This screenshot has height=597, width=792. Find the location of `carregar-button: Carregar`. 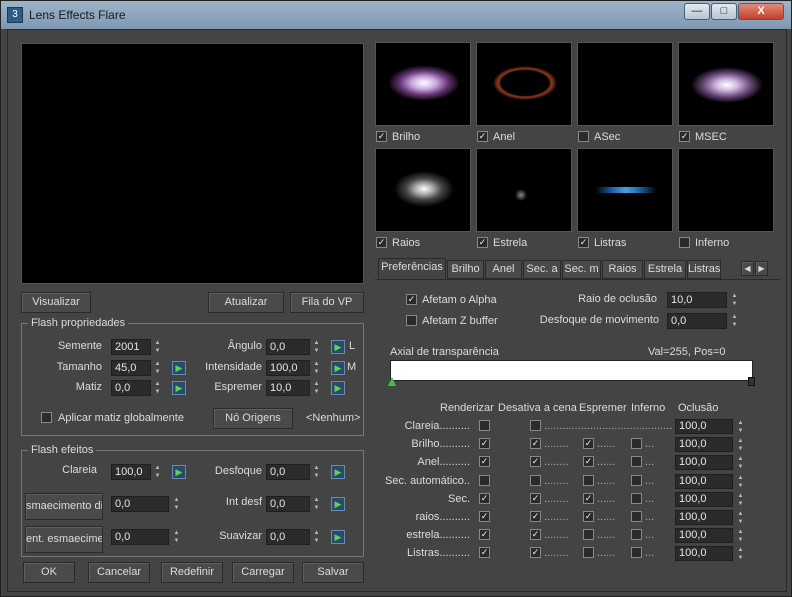

carregar-button: Carregar is located at coordinates (263, 572).